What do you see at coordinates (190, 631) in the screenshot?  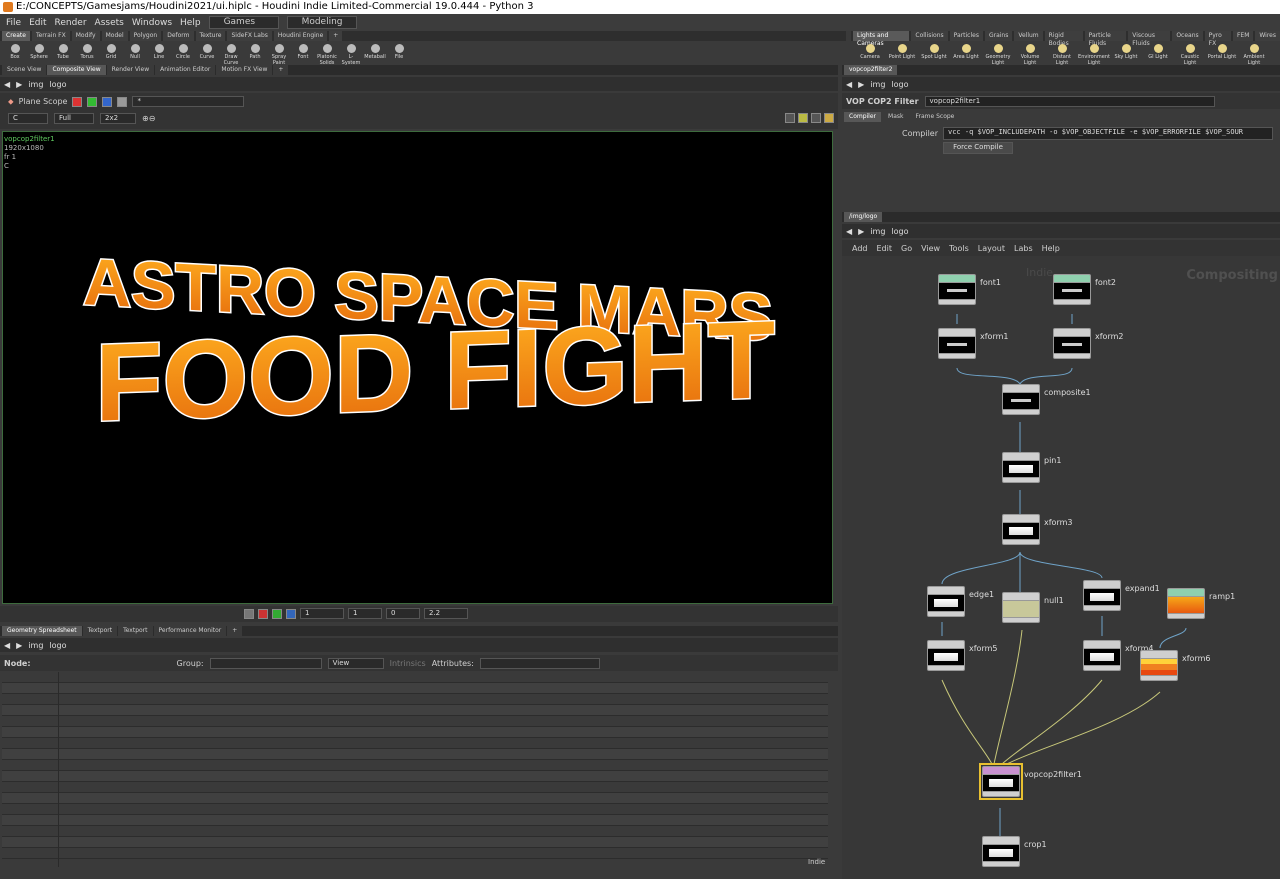 I see `spreadsheet-tab: Performance Monitor` at bounding box center [190, 631].